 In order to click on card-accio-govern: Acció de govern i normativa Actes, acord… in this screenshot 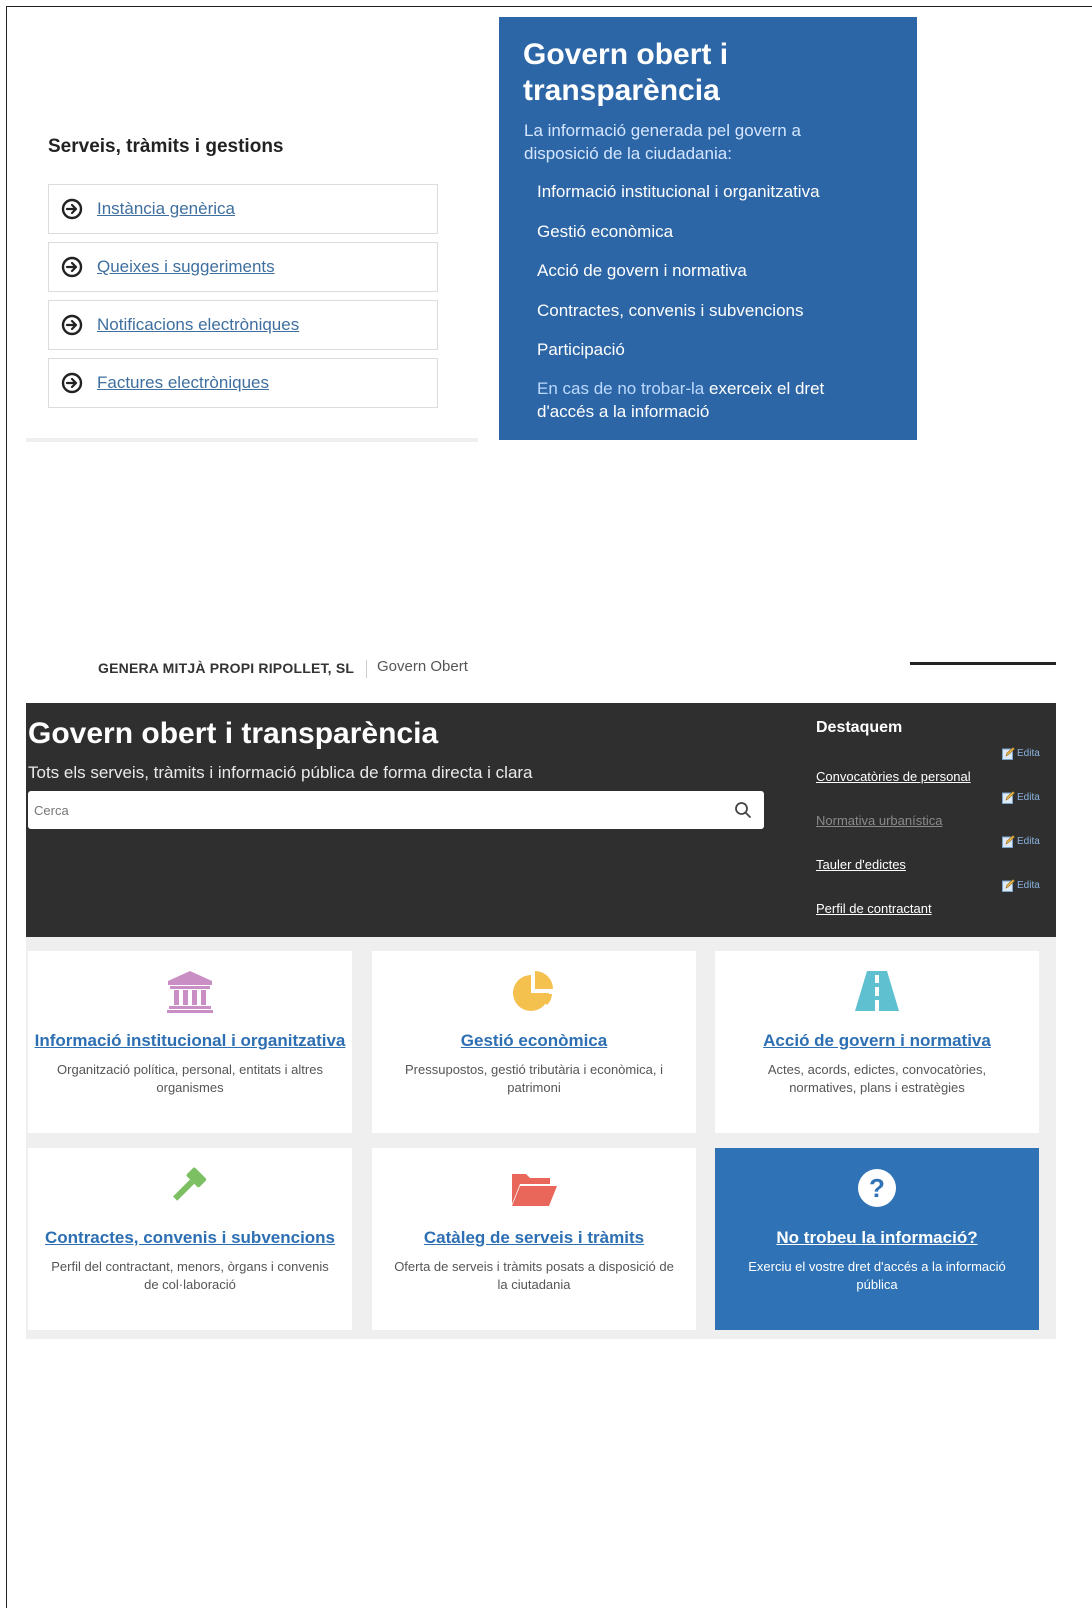, I will do `click(877, 1042)`.